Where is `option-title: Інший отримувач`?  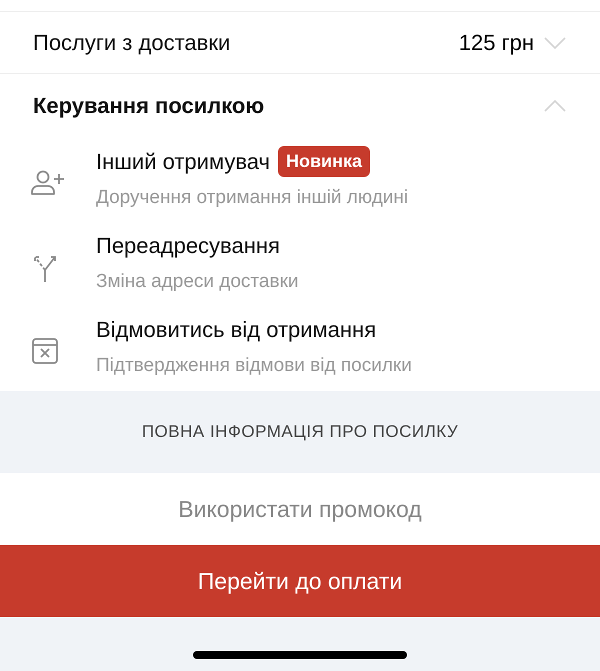 option-title: Інший отримувач is located at coordinates (183, 162).